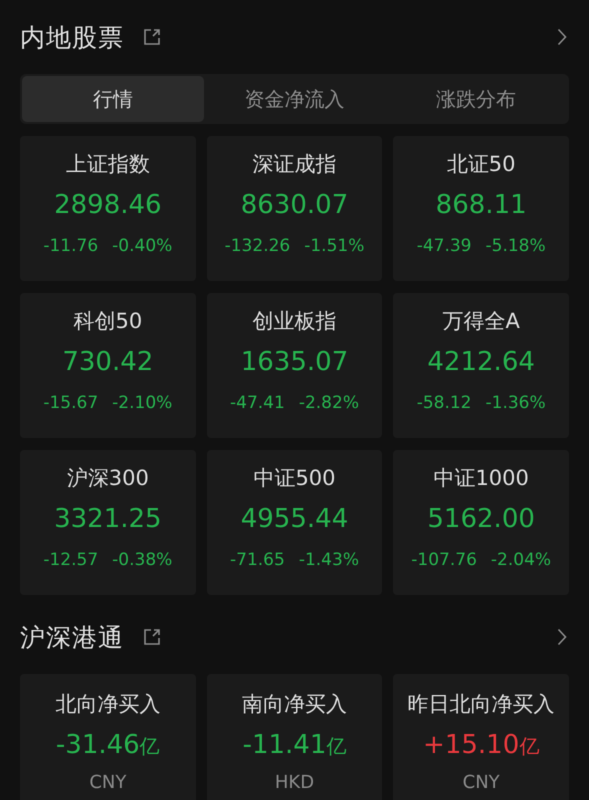 The height and width of the screenshot is (800, 589). Describe the element at coordinates (516, 246) in the screenshot. I see `change-percent: -5.18%` at that location.